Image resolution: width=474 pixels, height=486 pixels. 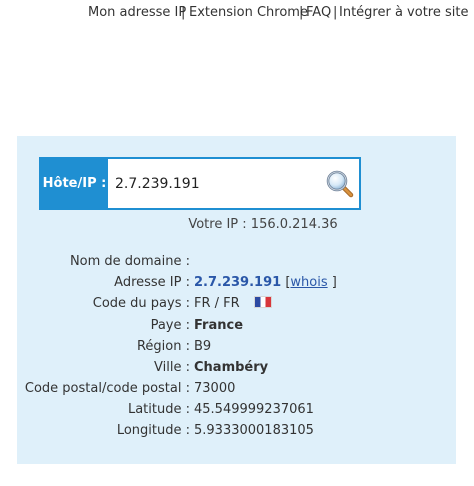 I want to click on row-ip-address: Adresse IP : 2.7.239.191 [whois ], so click(x=237, y=283).